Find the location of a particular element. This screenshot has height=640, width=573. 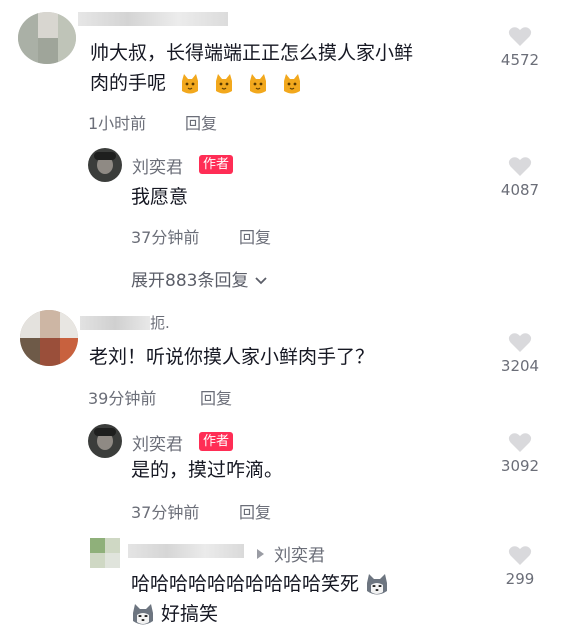

like-count: 3092 is located at coordinates (520, 466).